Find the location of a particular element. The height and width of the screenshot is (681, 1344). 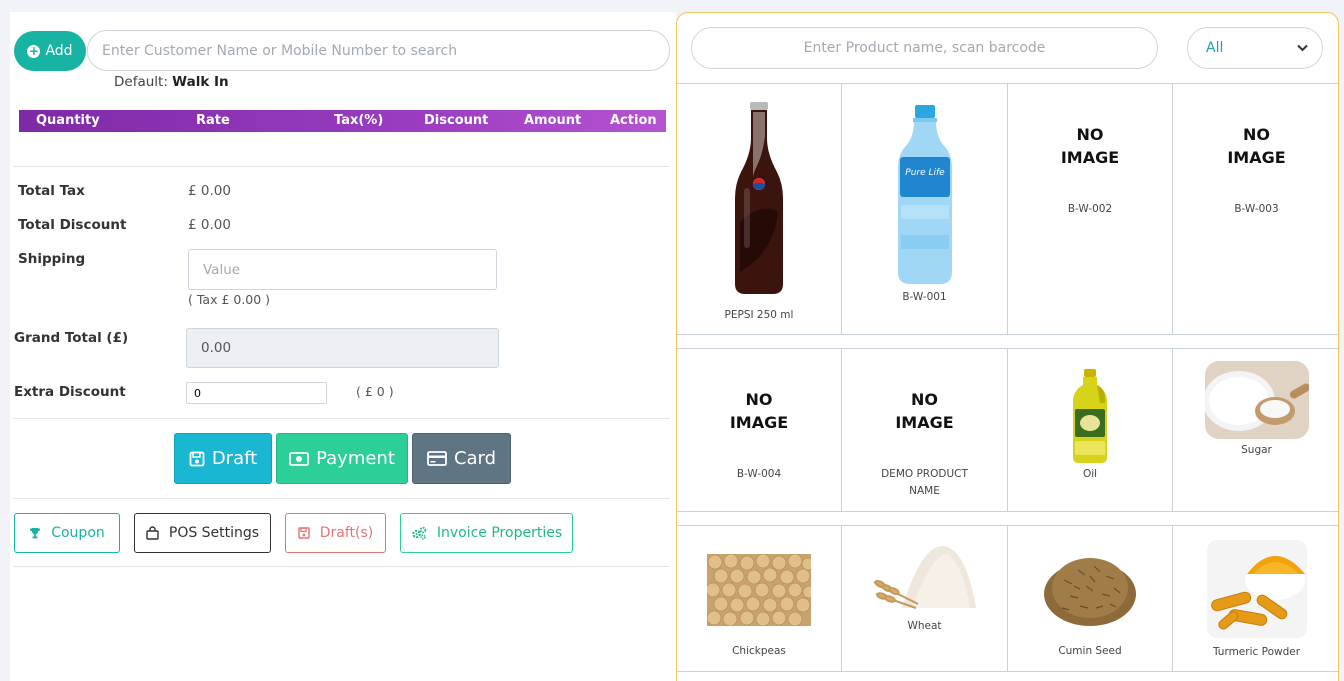

category-selected: All is located at coordinates (1215, 48).